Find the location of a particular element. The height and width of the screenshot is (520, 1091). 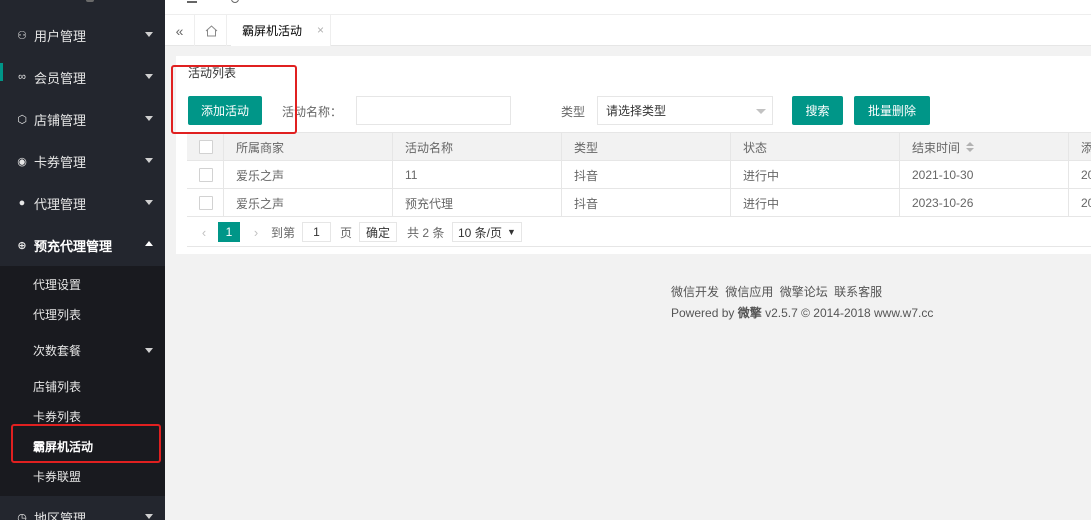

tab-home is located at coordinates (212, 30).